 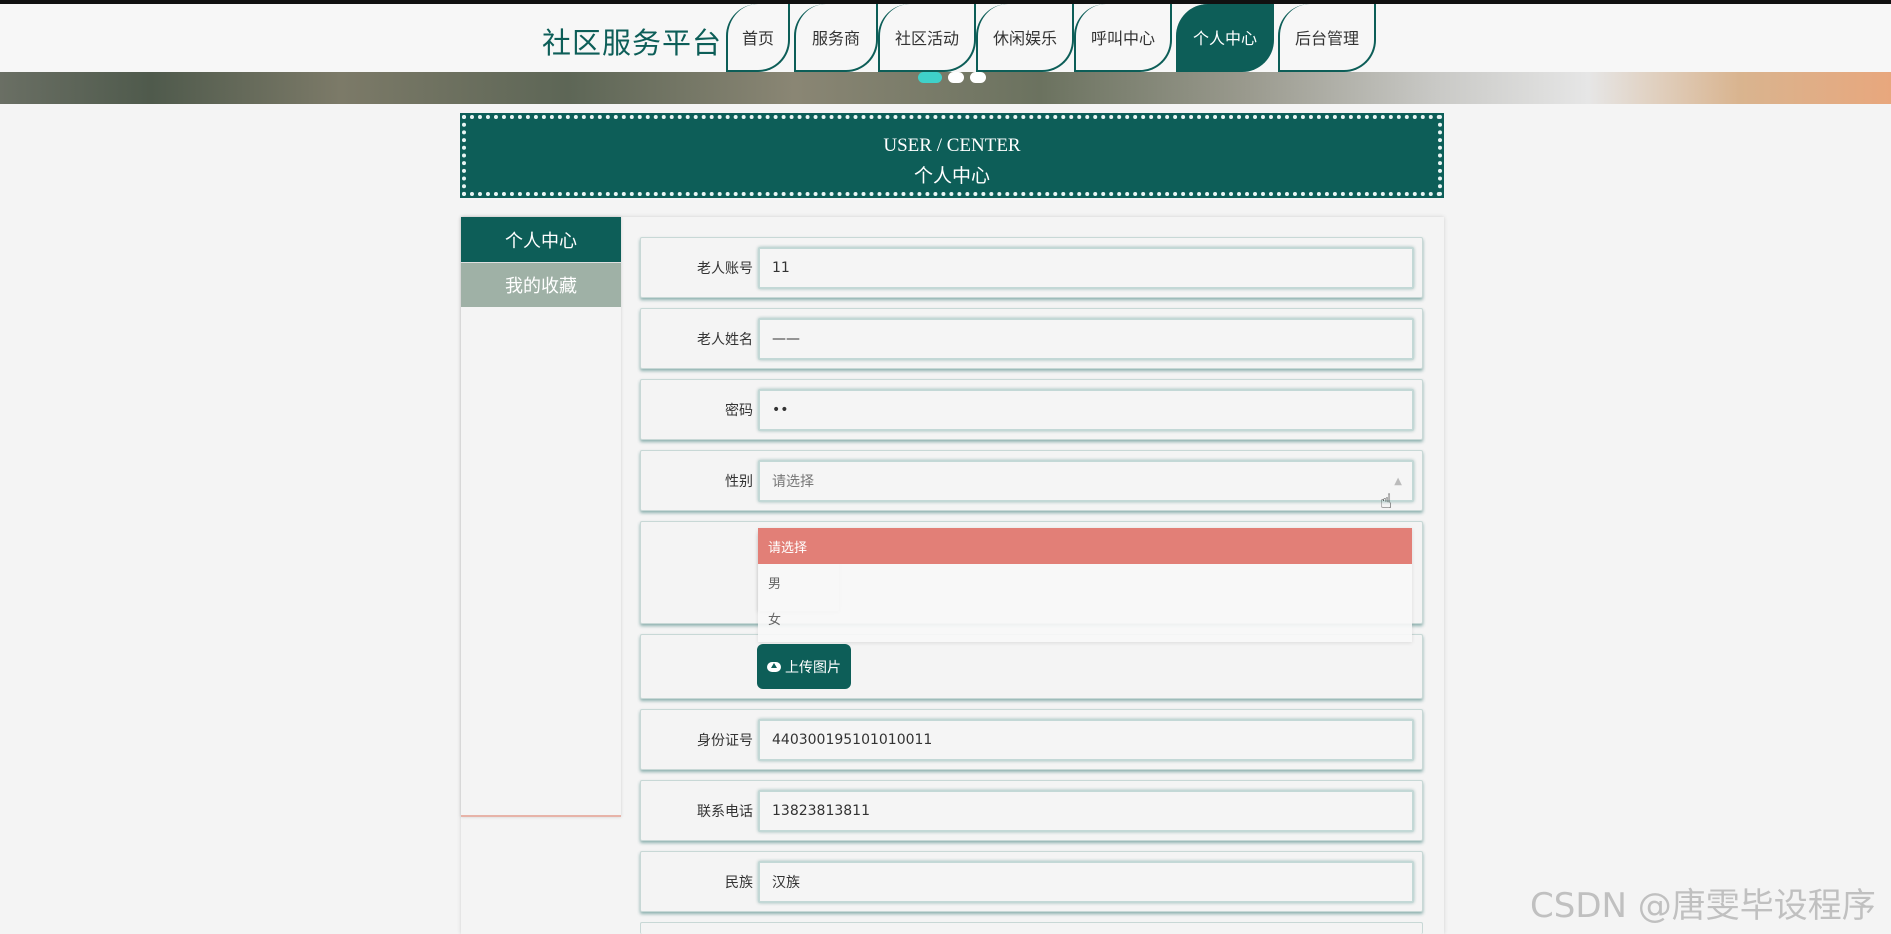 What do you see at coordinates (1086, 339) in the screenshot?
I see `name-input: ——` at bounding box center [1086, 339].